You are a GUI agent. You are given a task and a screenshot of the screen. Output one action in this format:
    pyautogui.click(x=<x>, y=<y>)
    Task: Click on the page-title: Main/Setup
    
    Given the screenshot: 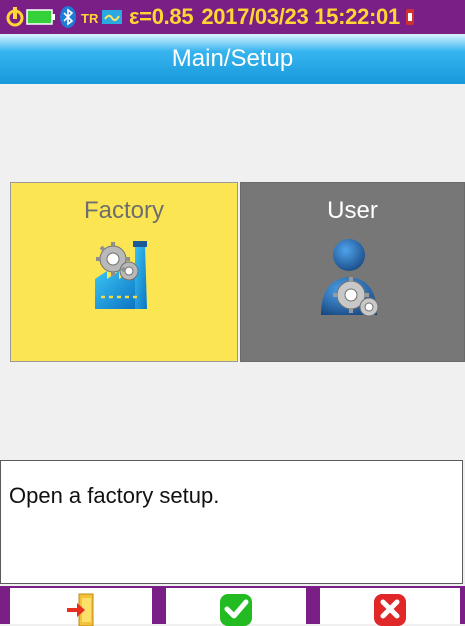 What is the action you would take?
    pyautogui.click(x=232, y=58)
    